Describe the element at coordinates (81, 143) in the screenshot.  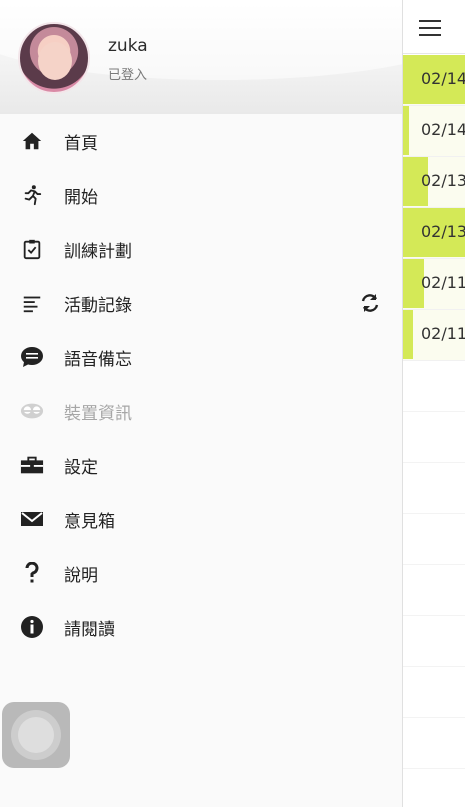
I see `menu-item-label: 首頁` at that location.